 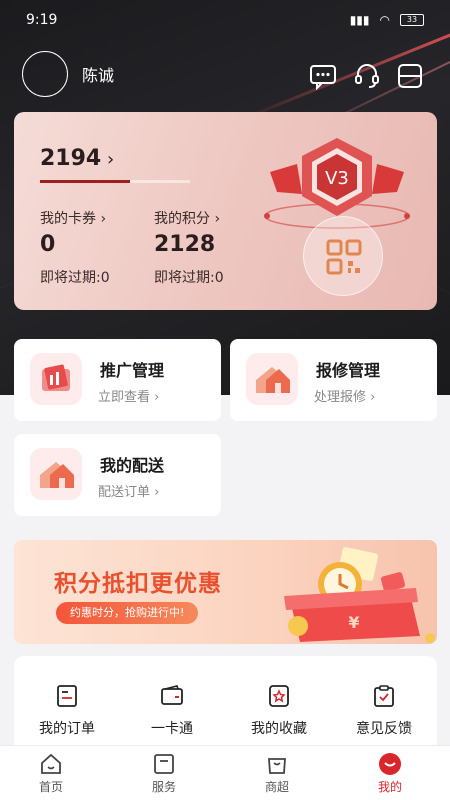 What do you see at coordinates (67, 729) in the screenshot?
I see `service-label: 我的订单` at bounding box center [67, 729].